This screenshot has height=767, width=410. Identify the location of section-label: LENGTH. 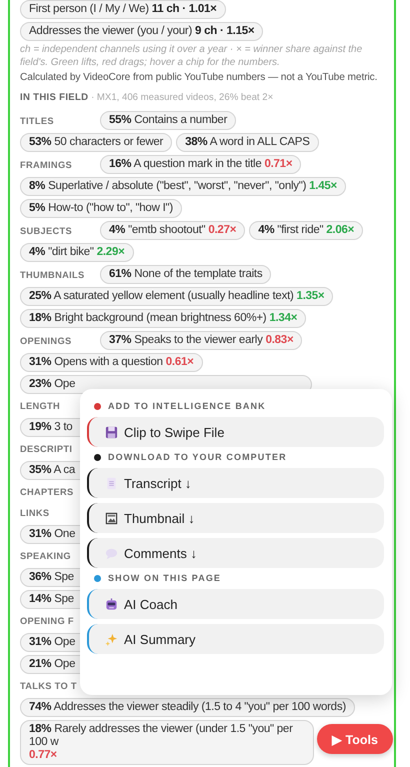
(41, 406).